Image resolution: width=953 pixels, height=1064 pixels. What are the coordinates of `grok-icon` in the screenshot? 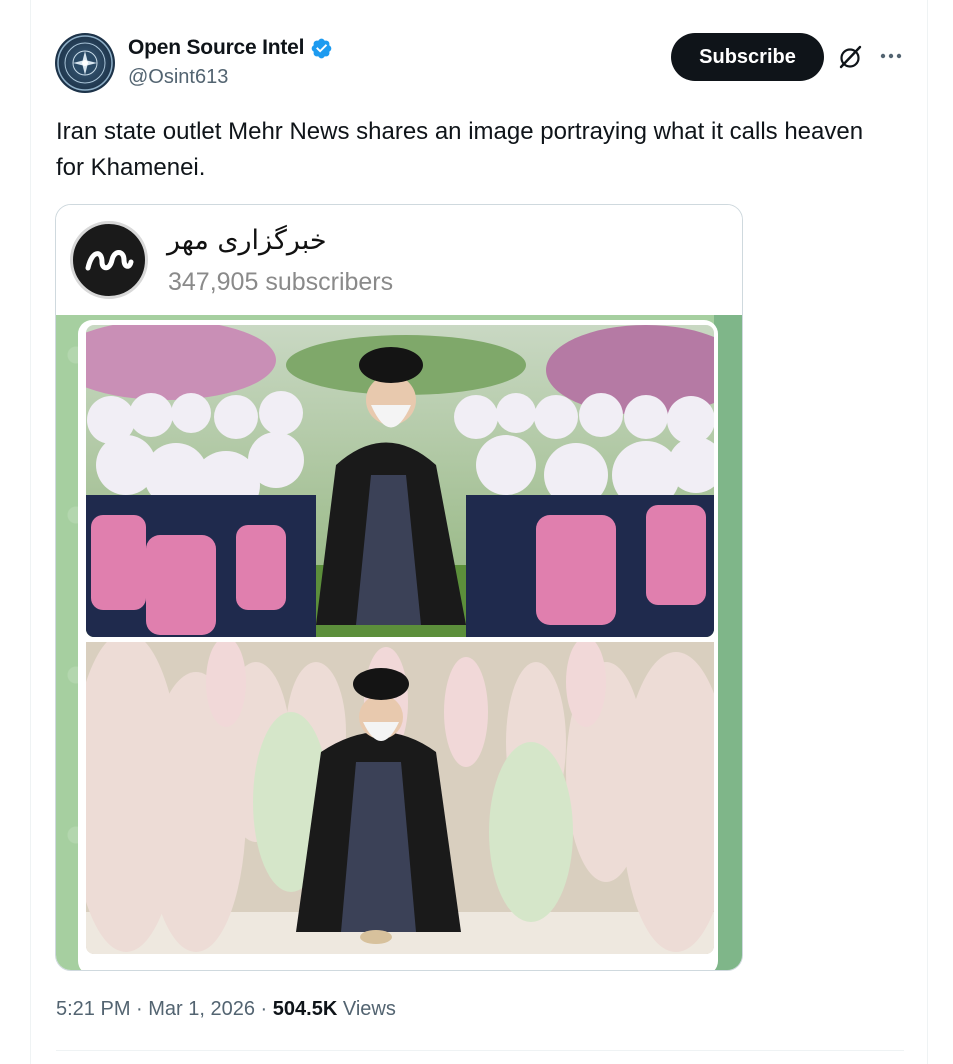 It's located at (850, 57).